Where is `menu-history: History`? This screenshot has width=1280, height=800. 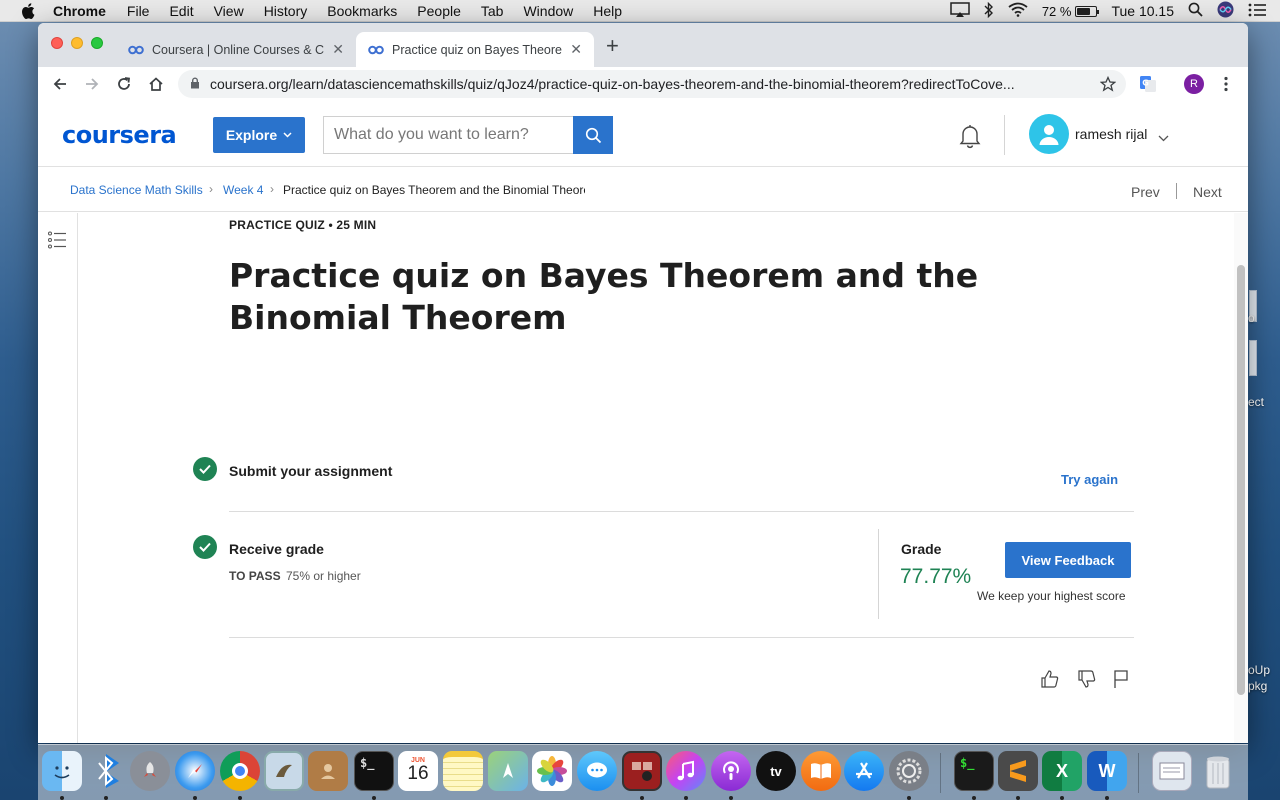
menu-history: History is located at coordinates (286, 11).